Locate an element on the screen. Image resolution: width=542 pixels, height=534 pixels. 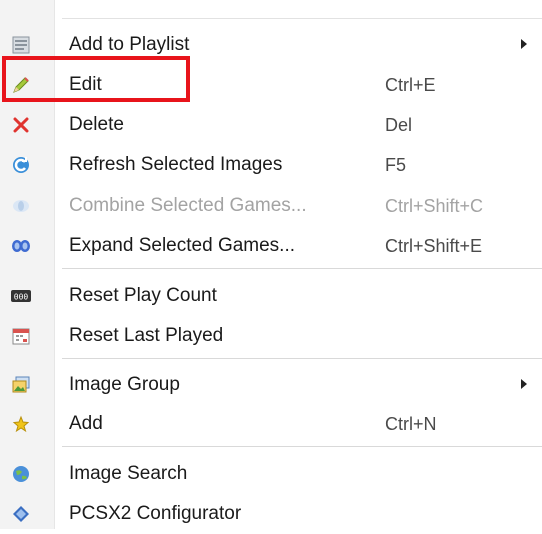
image-group-icon is located at coordinates (21, 385).